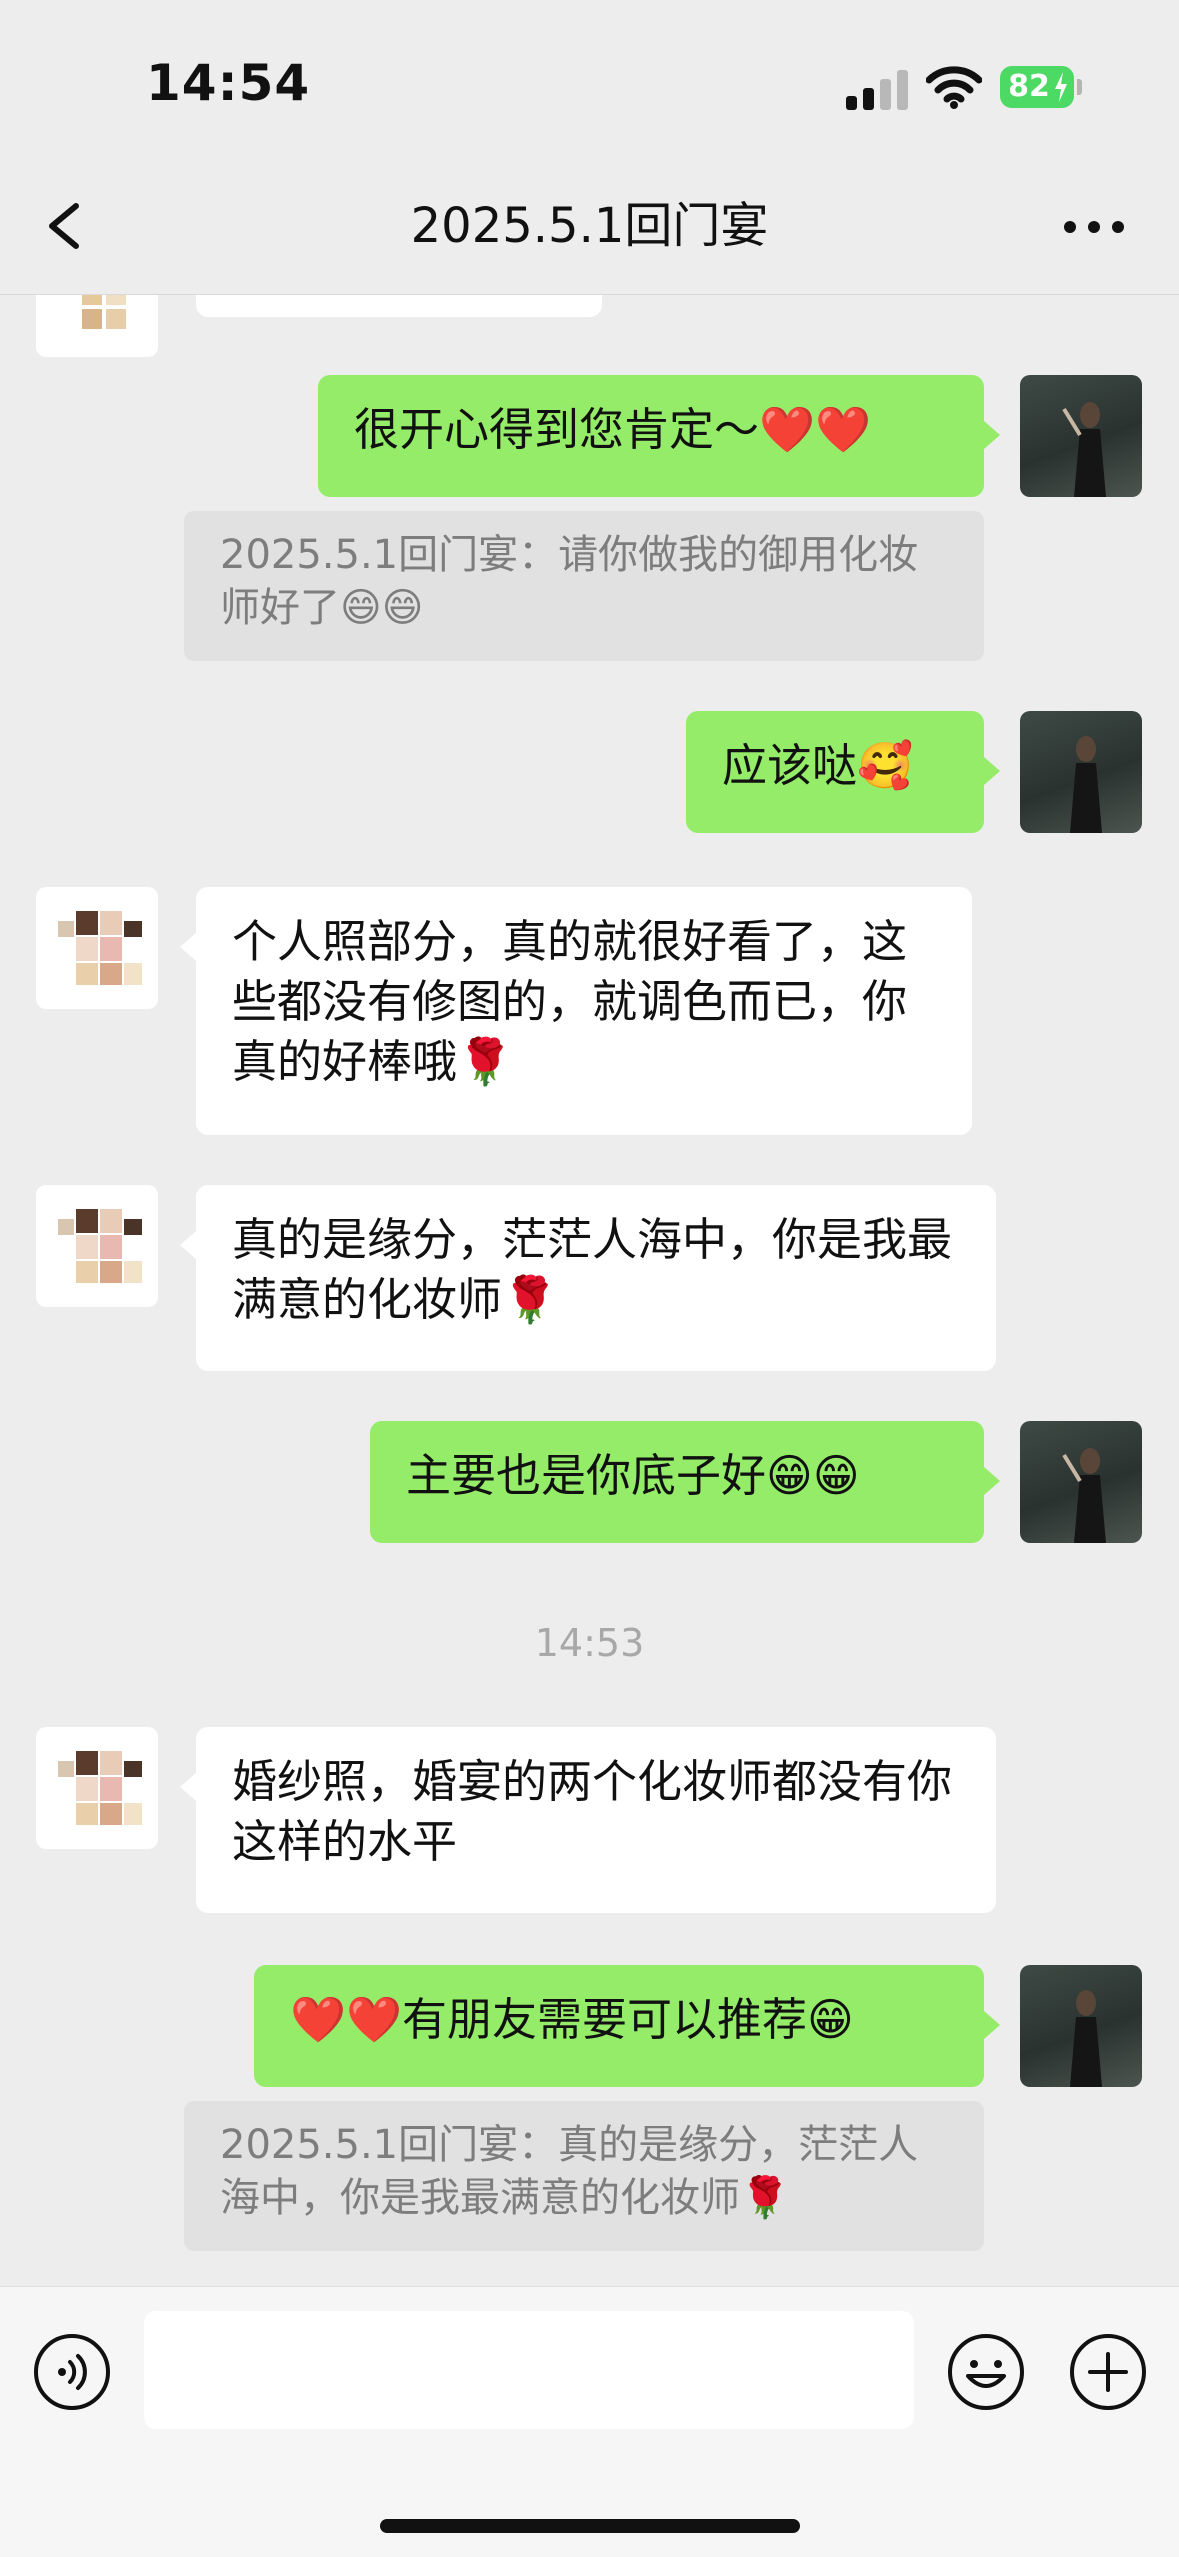 The image size is (1179, 2557). What do you see at coordinates (569, 581) in the screenshot?
I see `quote-text: 2025.5.1回门宴：请你做我的御用化妆师好了😄😄` at bounding box center [569, 581].